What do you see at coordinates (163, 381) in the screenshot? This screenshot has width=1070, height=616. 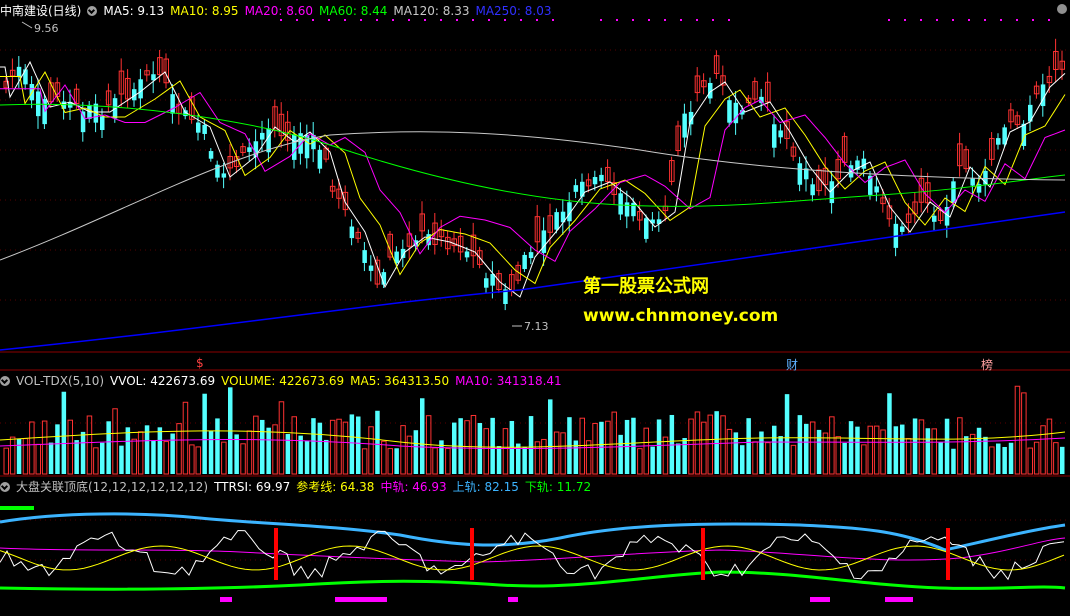 I see `vvol-value: VVOL: 422673.69` at bounding box center [163, 381].